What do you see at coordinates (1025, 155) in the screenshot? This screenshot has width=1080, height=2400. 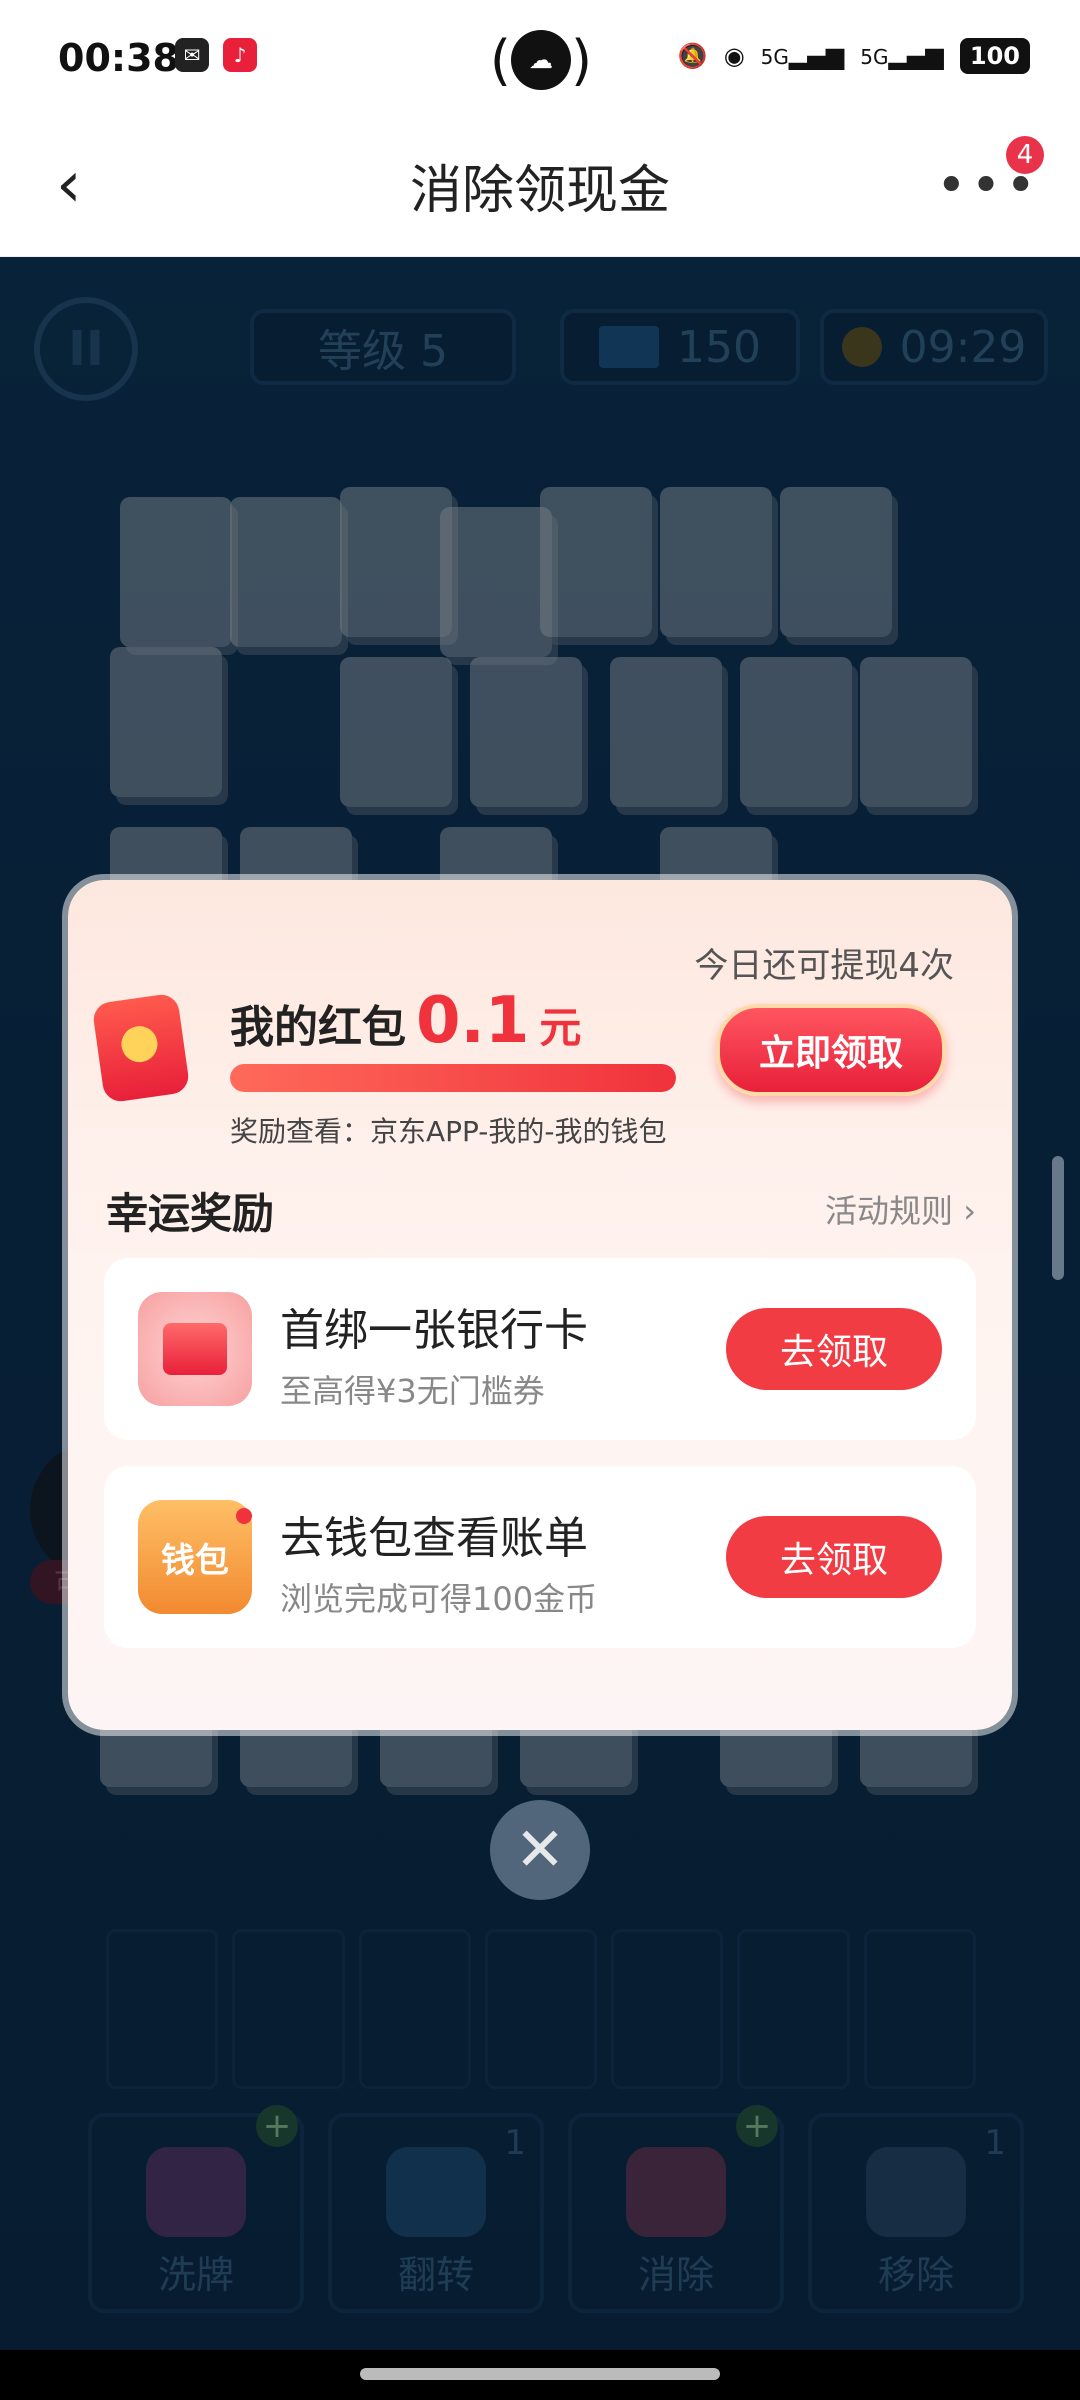 I see `notification-badge: 4` at bounding box center [1025, 155].